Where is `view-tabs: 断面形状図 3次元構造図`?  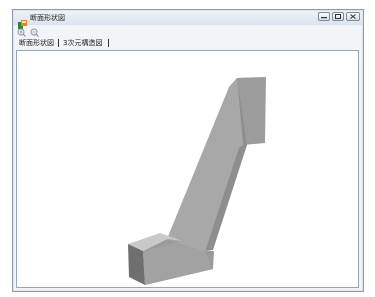 view-tabs: 断面形状図 3次元構造図 is located at coordinates (63, 43).